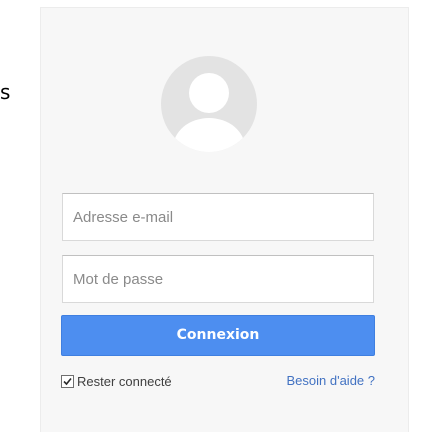 The image size is (426, 432). I want to click on email-field, so click(218, 217).